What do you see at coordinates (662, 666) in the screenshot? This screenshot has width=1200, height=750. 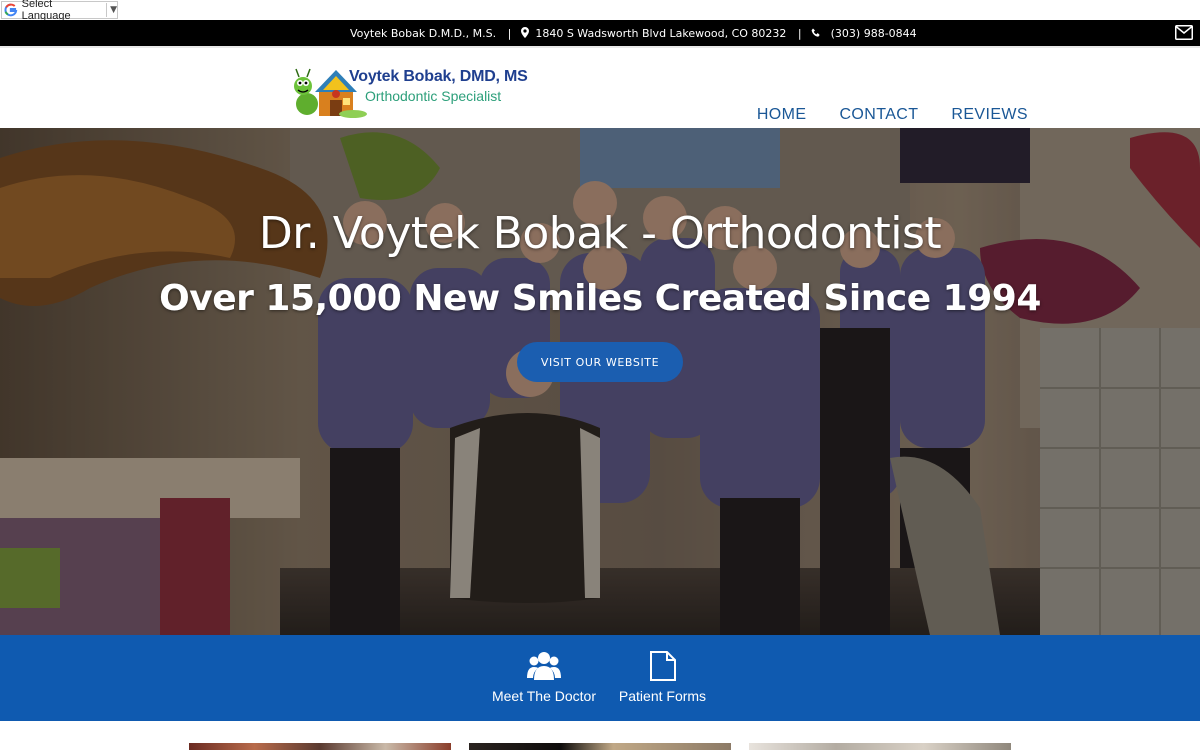 I see `document-icon` at bounding box center [662, 666].